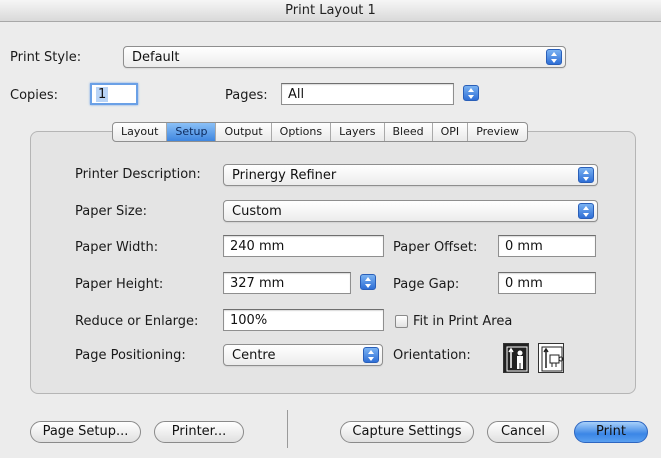 The image size is (661, 458). Describe the element at coordinates (284, 175) in the screenshot. I see `printer-description-value: Prinergy Refiner` at that location.